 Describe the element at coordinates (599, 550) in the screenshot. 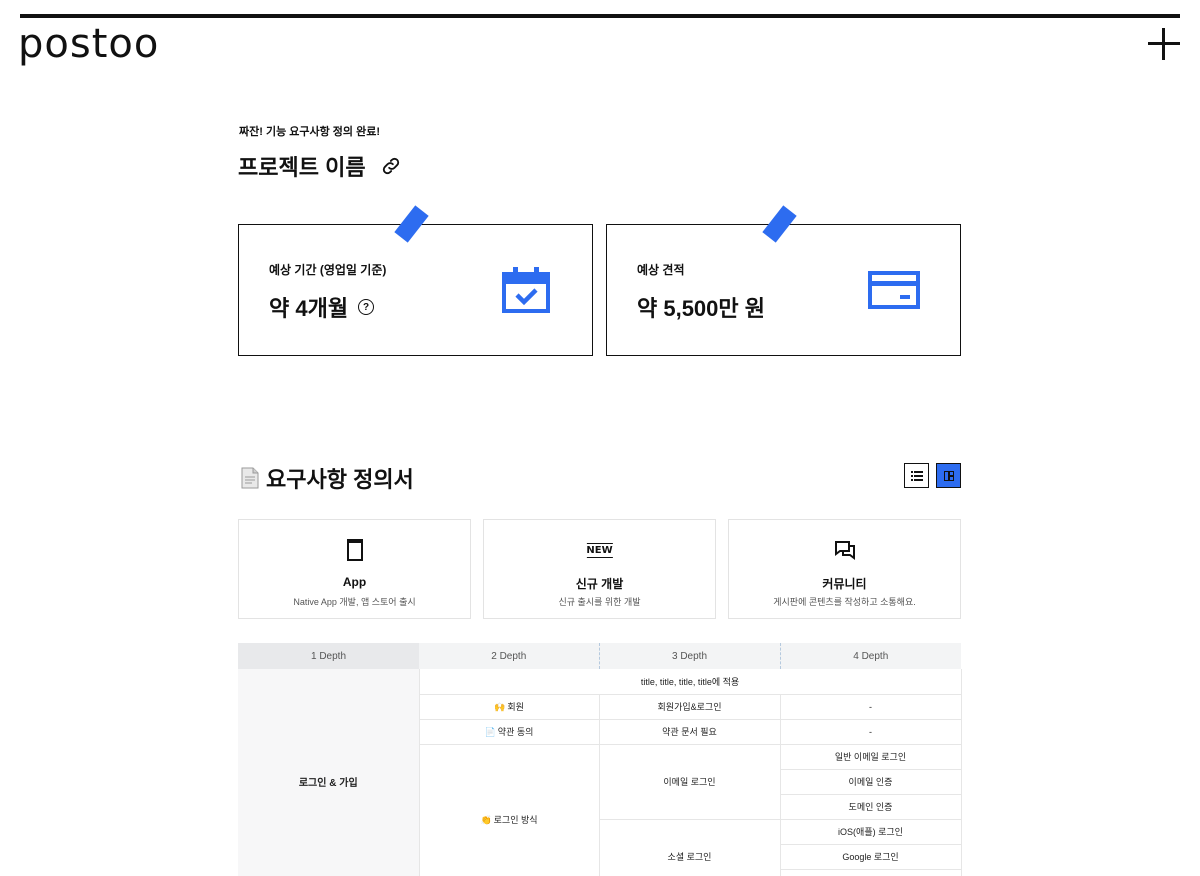

I see `new-icon: NEW` at that location.